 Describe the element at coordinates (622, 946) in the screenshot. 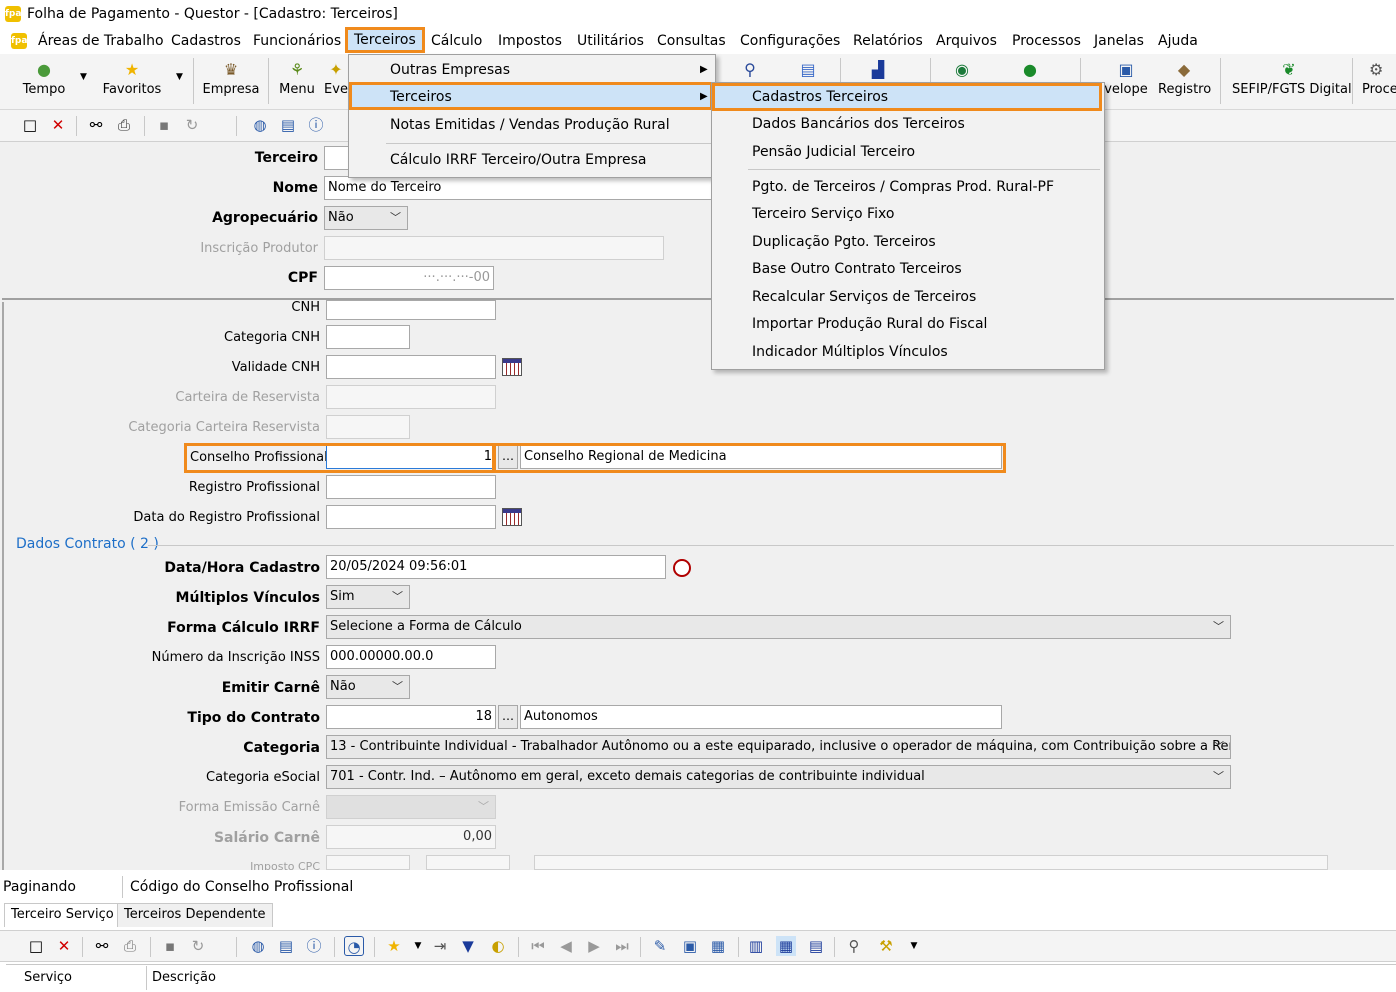

I see `last-record-icon: ⏭` at that location.